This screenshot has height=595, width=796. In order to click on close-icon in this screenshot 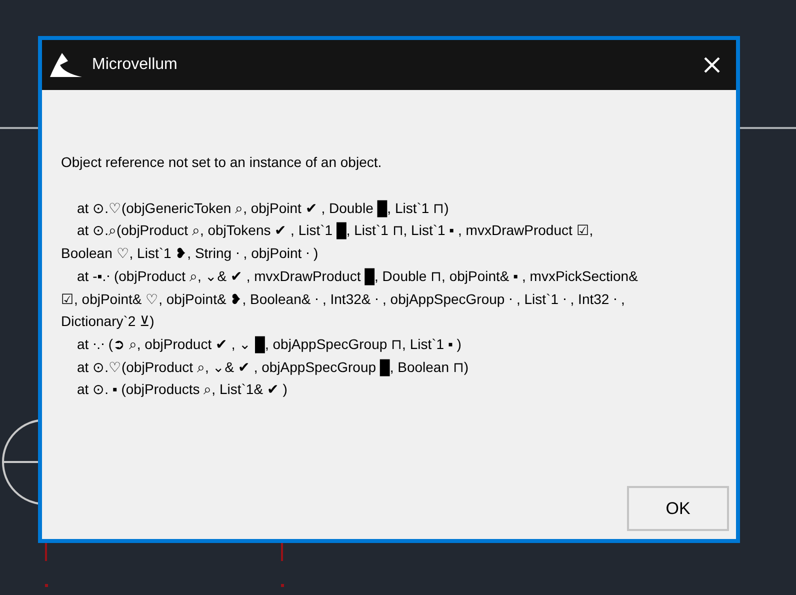, I will do `click(712, 65)`.